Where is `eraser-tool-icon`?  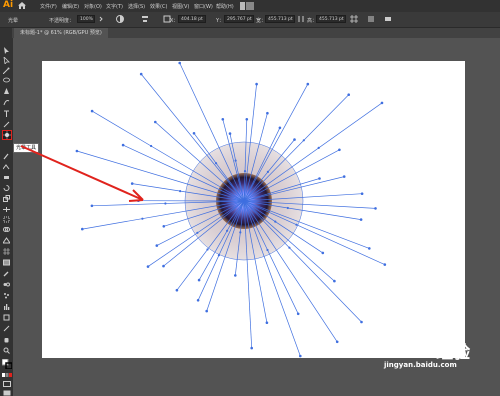 eraser-tool-icon is located at coordinates (6, 177).